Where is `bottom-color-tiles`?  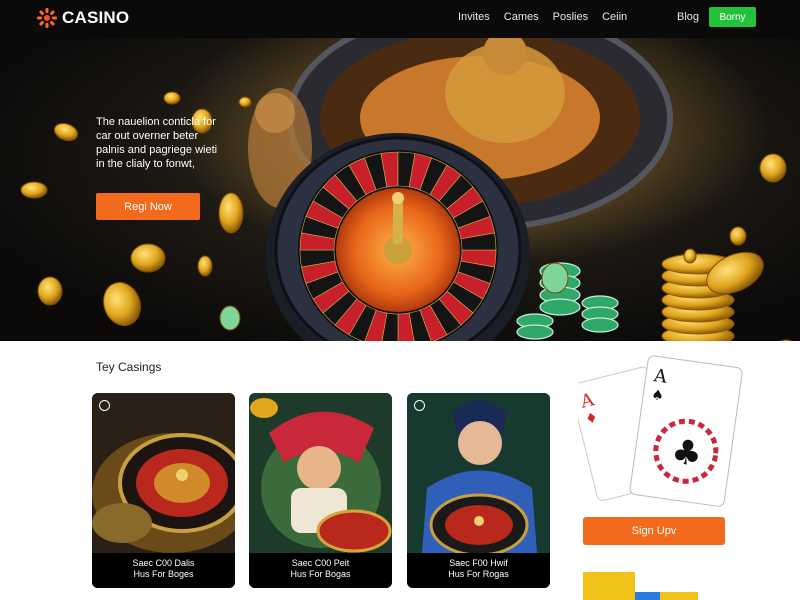
bottom-color-tiles is located at coordinates (640, 586).